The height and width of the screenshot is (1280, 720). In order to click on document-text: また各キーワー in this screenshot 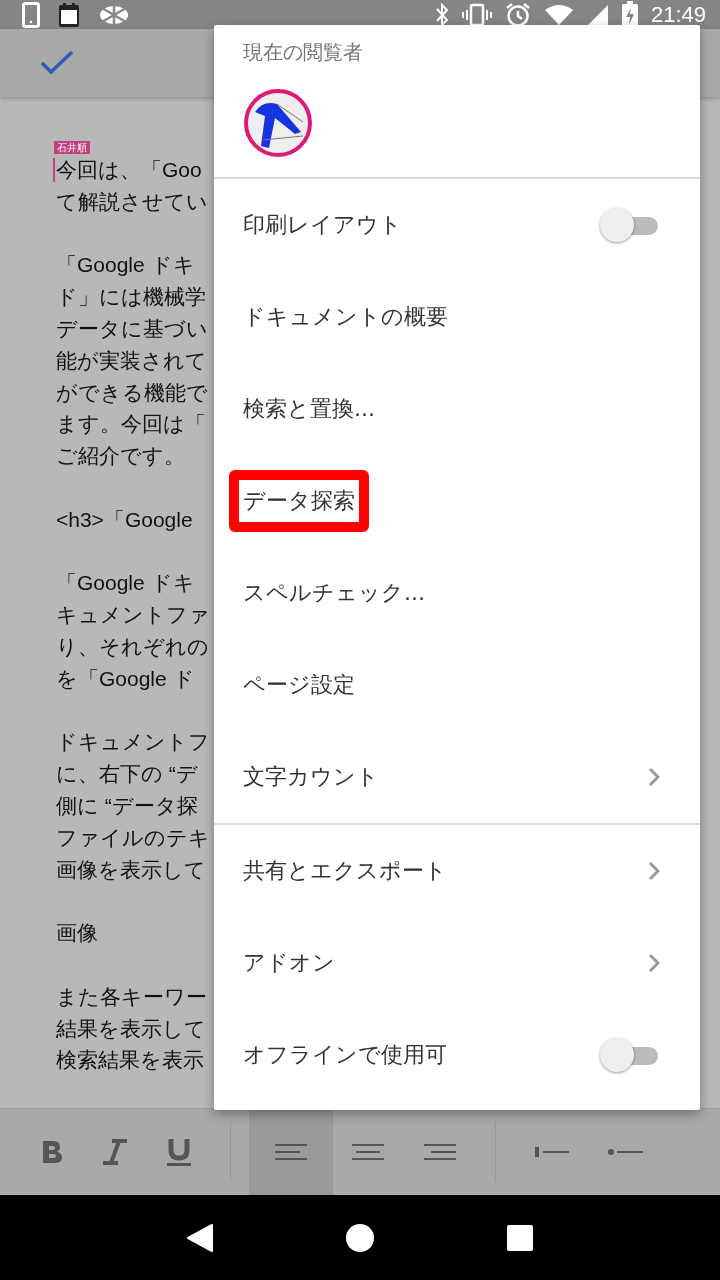, I will do `click(131, 996)`.